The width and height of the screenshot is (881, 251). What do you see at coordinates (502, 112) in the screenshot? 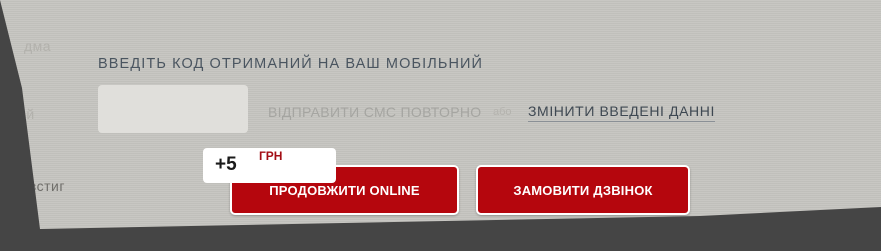
I see `separator-text: або` at bounding box center [502, 112].